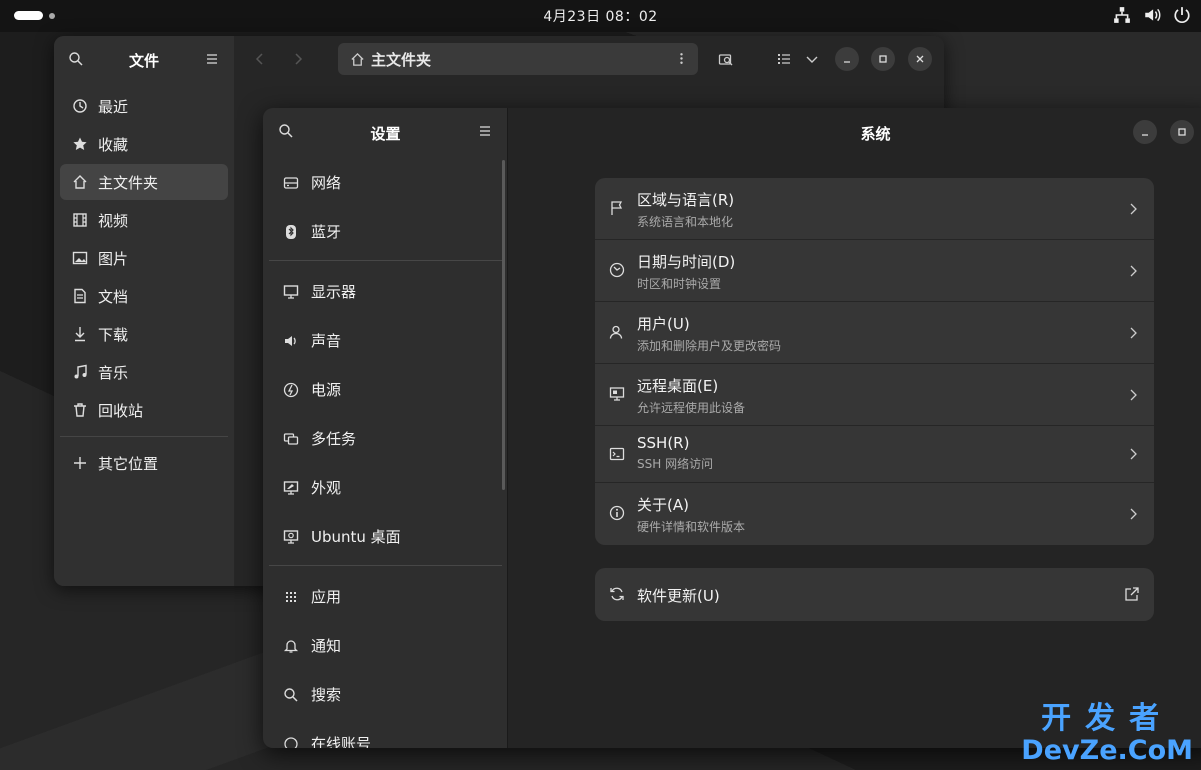 Image resolution: width=1201 pixels, height=770 pixels. I want to click on settings-nav-power: 电源, so click(385, 389).